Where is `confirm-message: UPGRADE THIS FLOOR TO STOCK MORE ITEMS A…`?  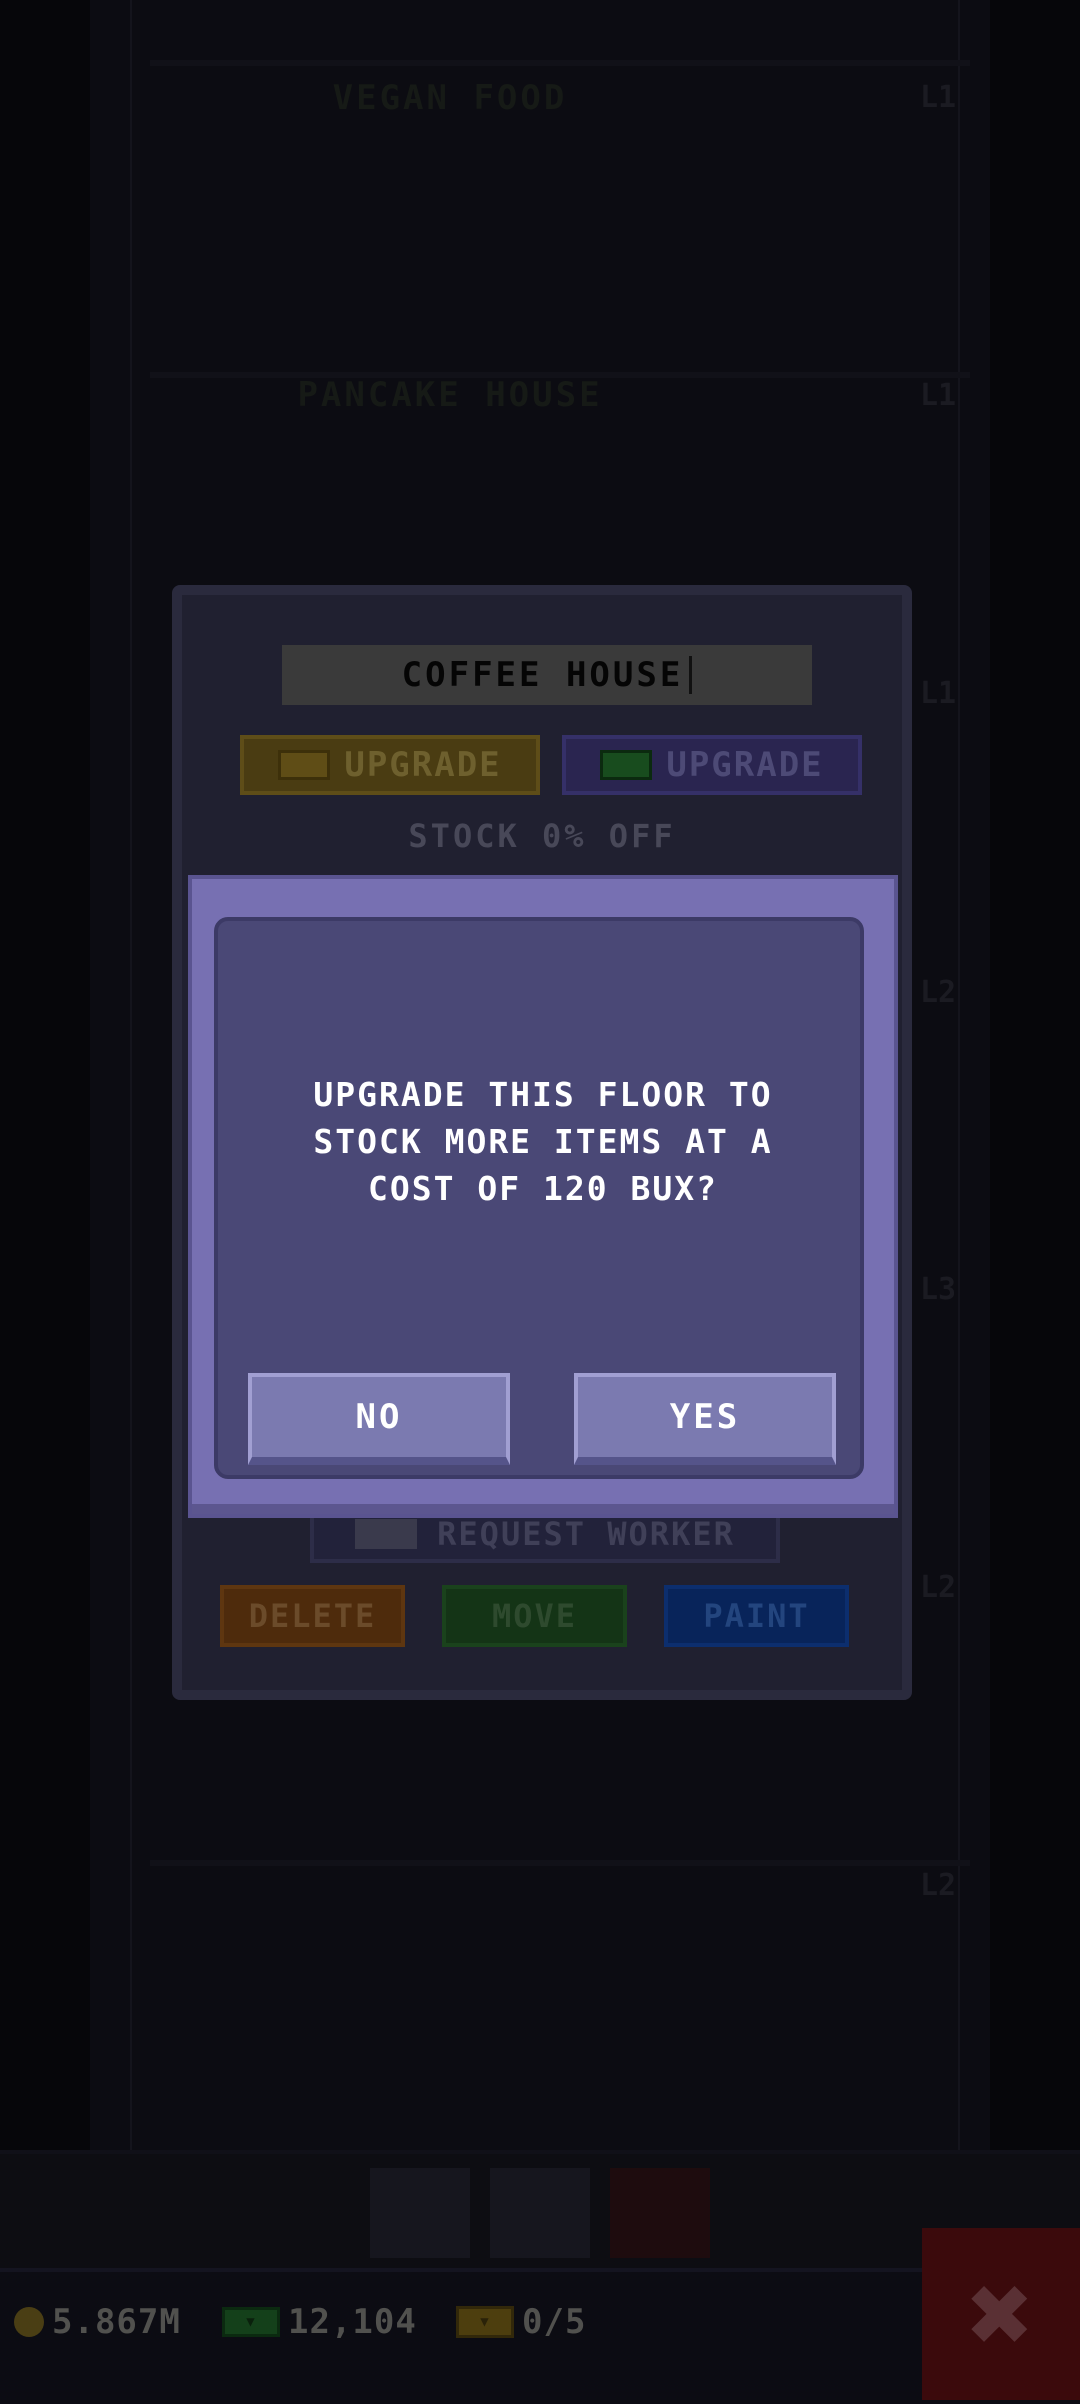 confirm-message: UPGRADE THIS FLOOR TO STOCK MORE ITEMS A… is located at coordinates (543, 1141).